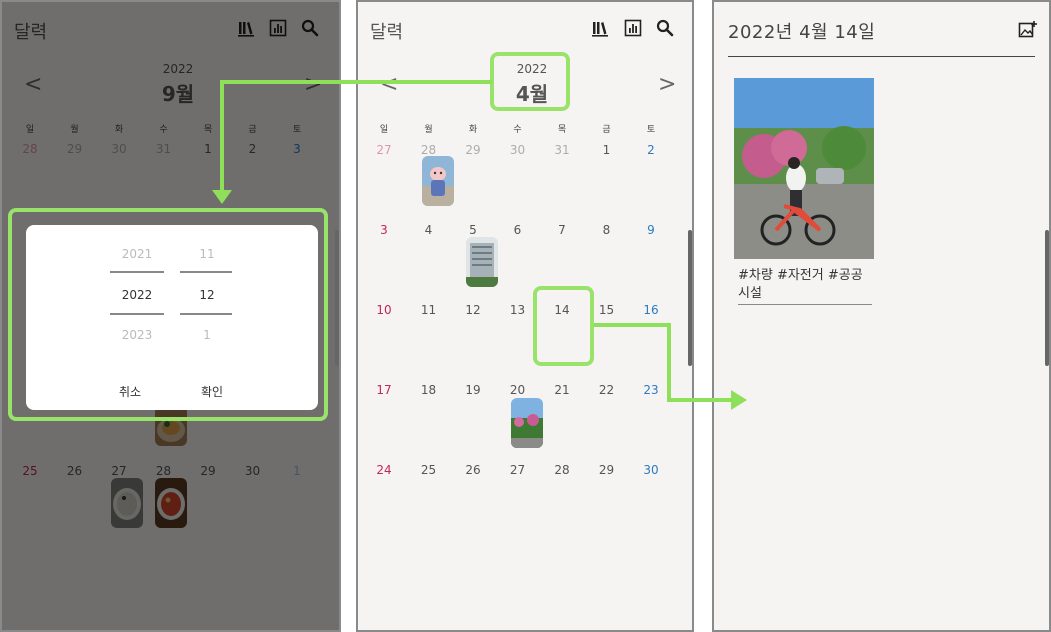  Describe the element at coordinates (473, 130) in the screenshot. I see `weekday-label: 화` at that location.